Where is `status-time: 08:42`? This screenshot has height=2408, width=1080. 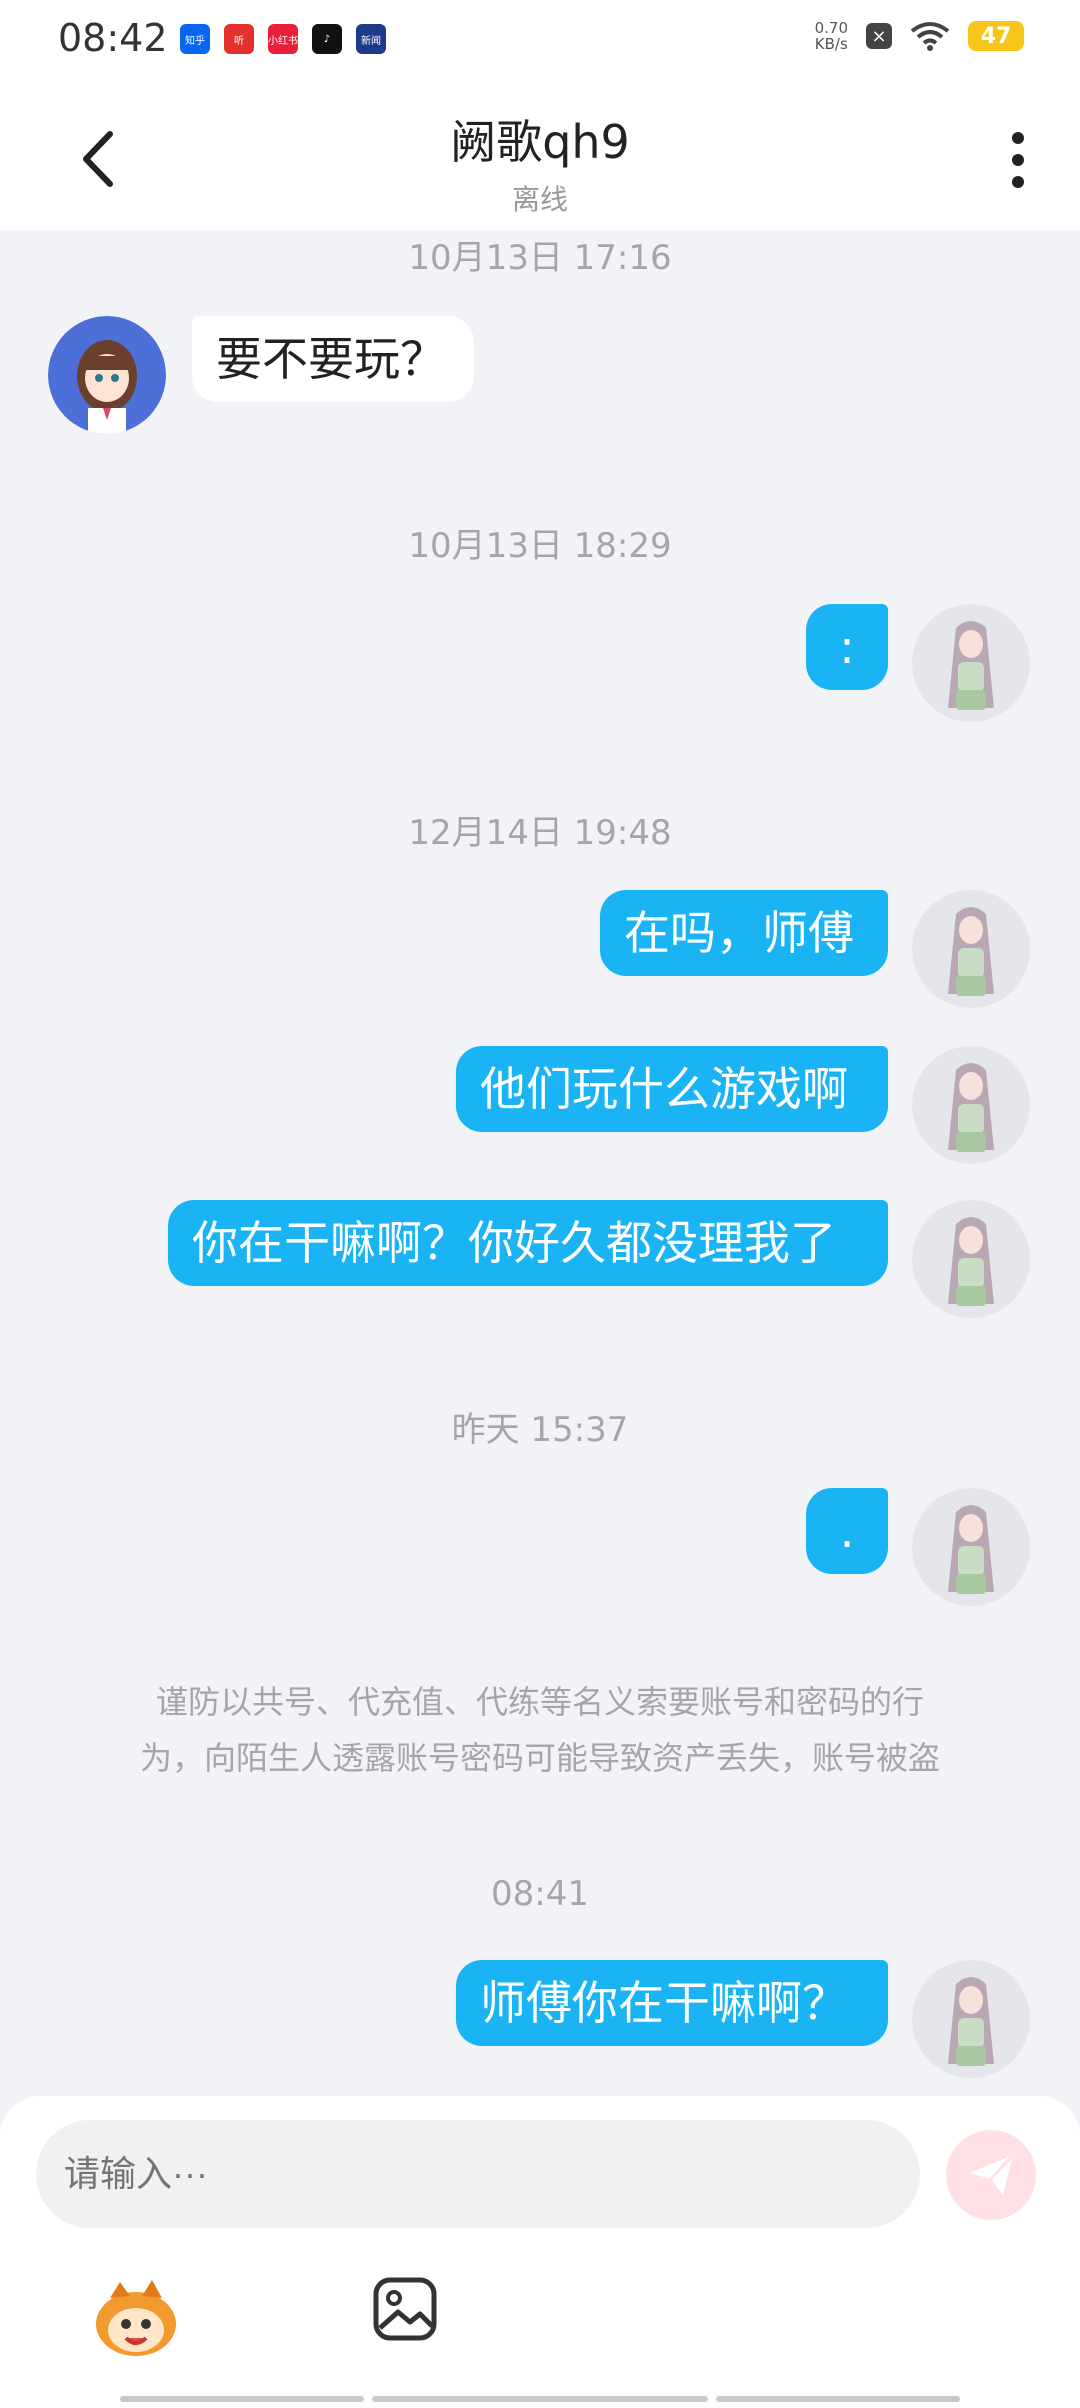 status-time: 08:42 is located at coordinates (113, 38).